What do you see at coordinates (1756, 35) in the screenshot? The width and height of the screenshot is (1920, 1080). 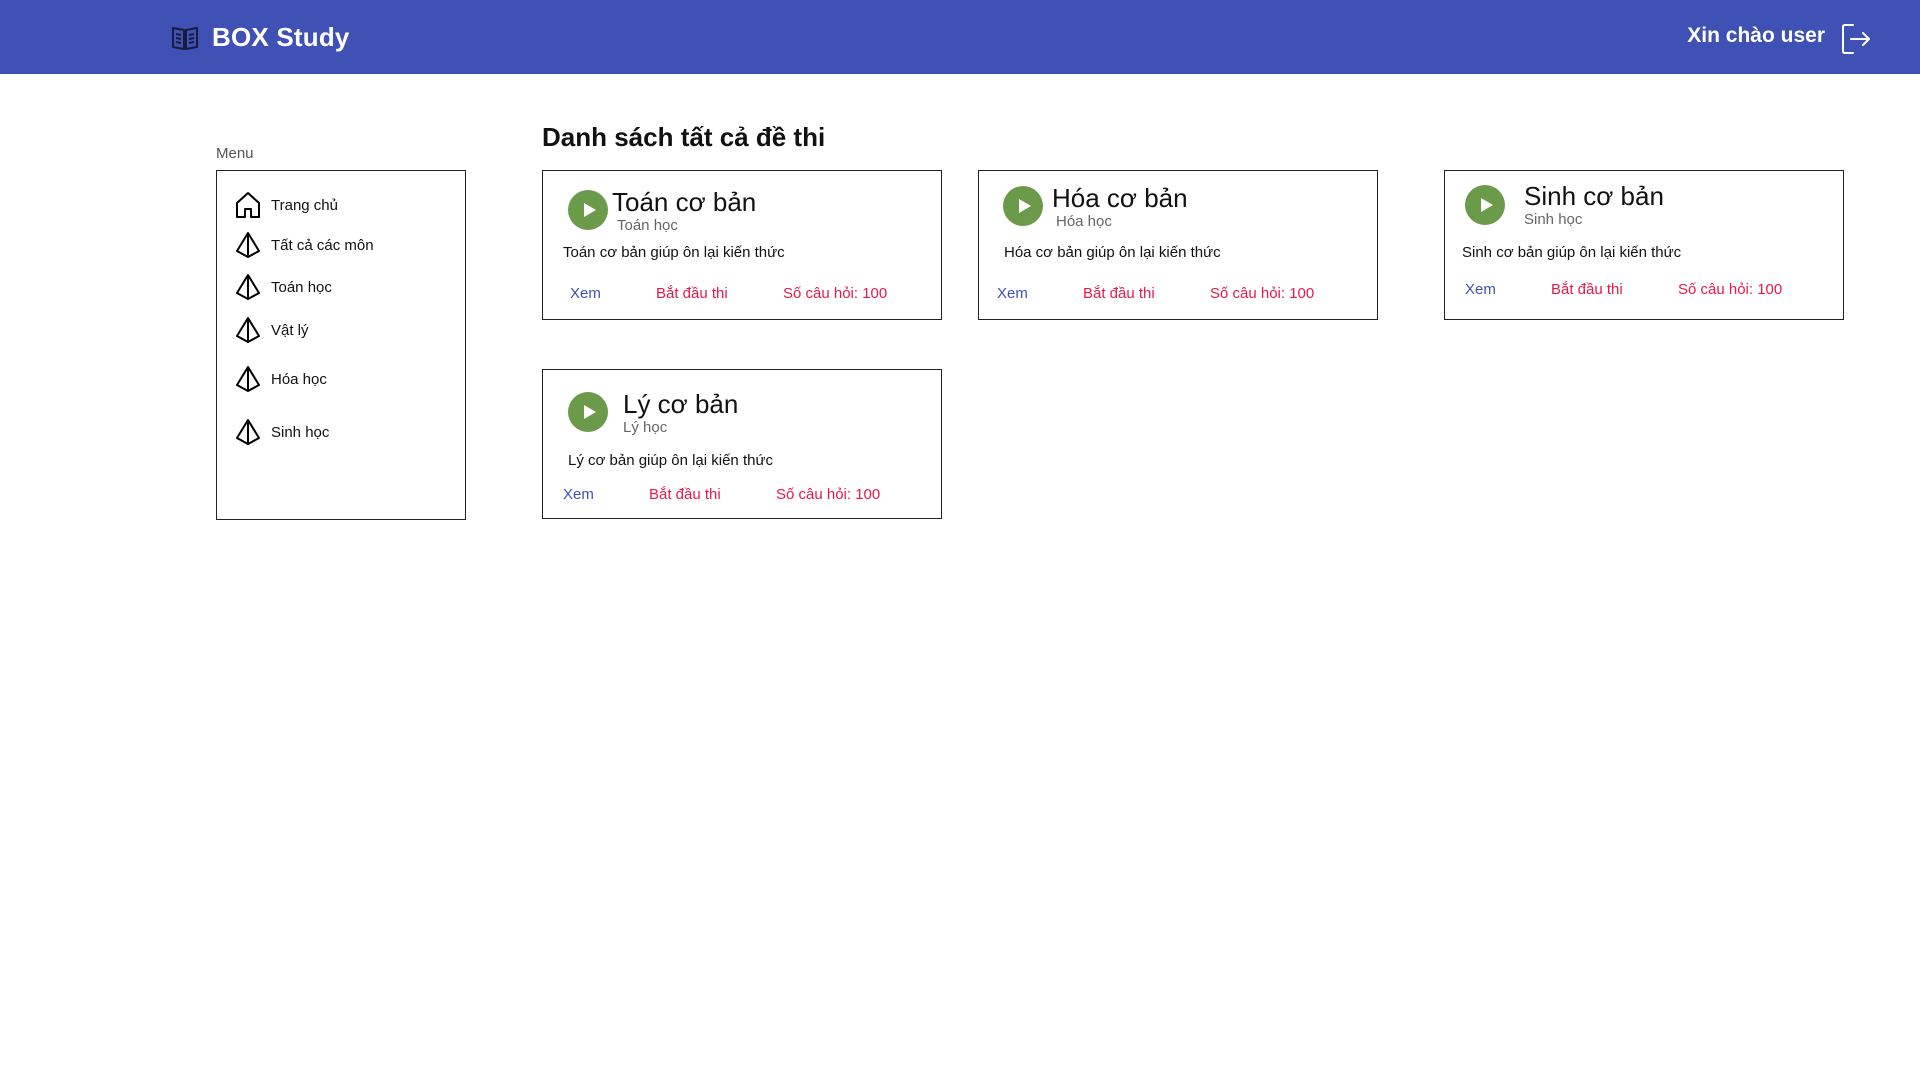 I see `user-greeting: Xin chào user` at bounding box center [1756, 35].